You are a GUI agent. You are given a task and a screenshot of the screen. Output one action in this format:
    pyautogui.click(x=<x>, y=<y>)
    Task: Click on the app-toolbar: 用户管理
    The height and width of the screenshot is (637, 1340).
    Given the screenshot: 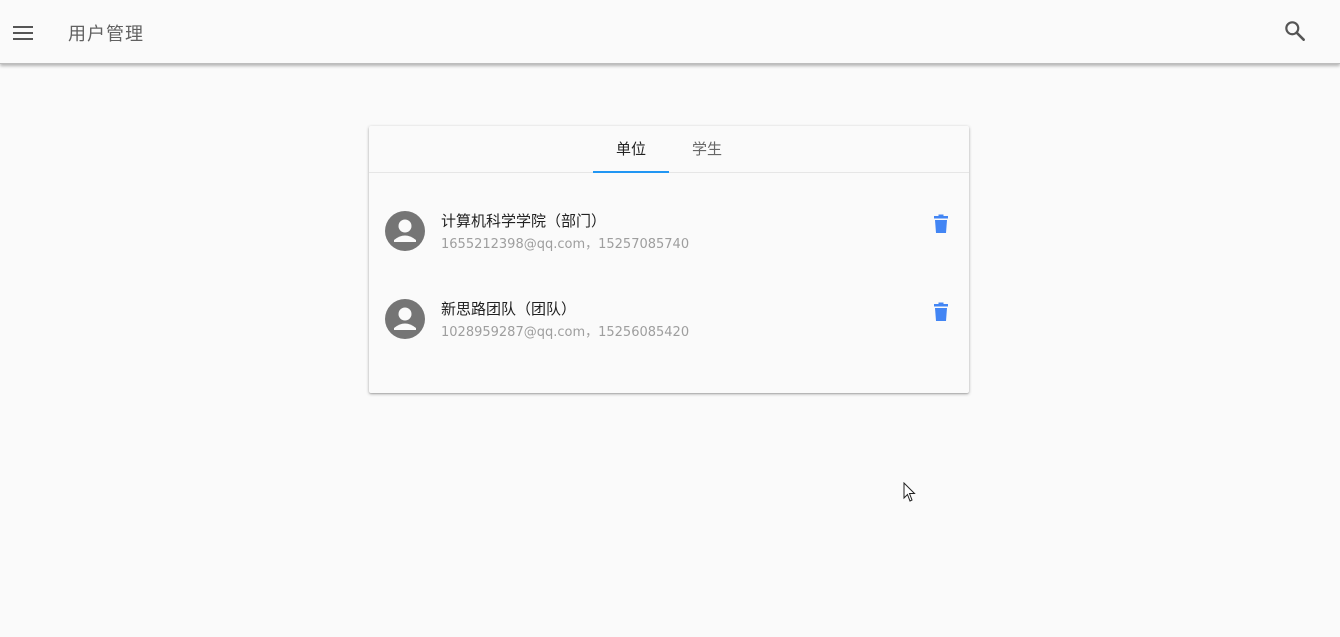 What is the action you would take?
    pyautogui.click(x=670, y=32)
    